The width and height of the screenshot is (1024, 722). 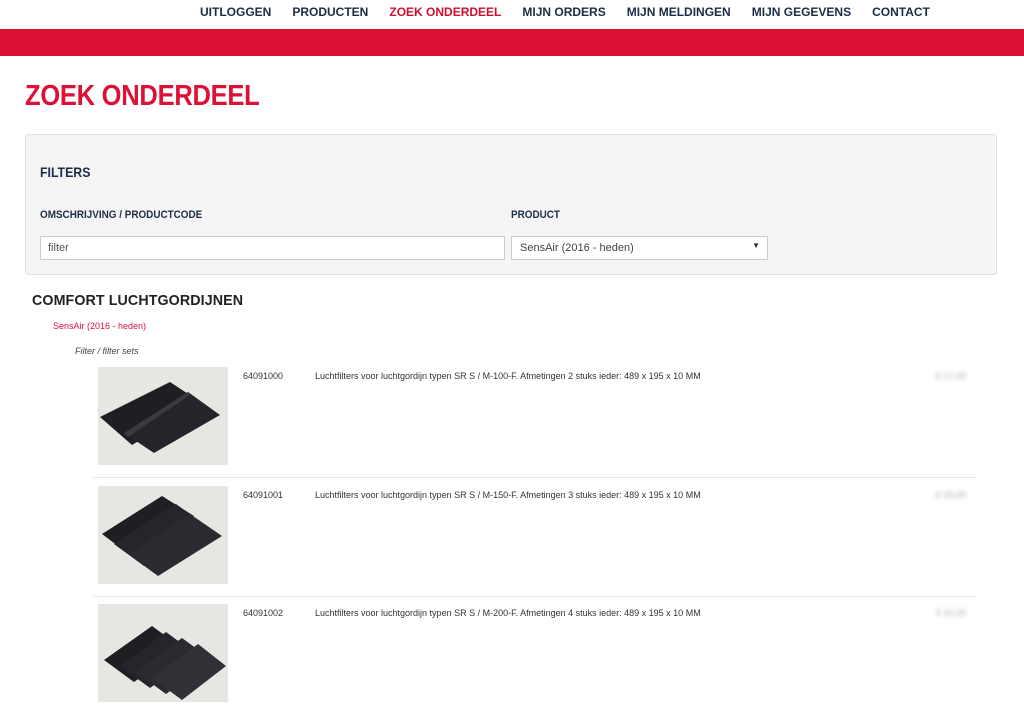 I want to click on product-price: € 17,00, so click(x=951, y=376).